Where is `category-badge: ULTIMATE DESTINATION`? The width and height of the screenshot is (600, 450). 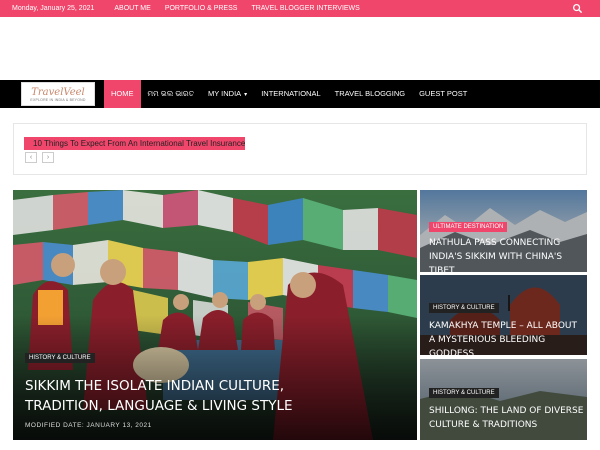
category-badge: ULTIMATE DESTINATION is located at coordinates (468, 227).